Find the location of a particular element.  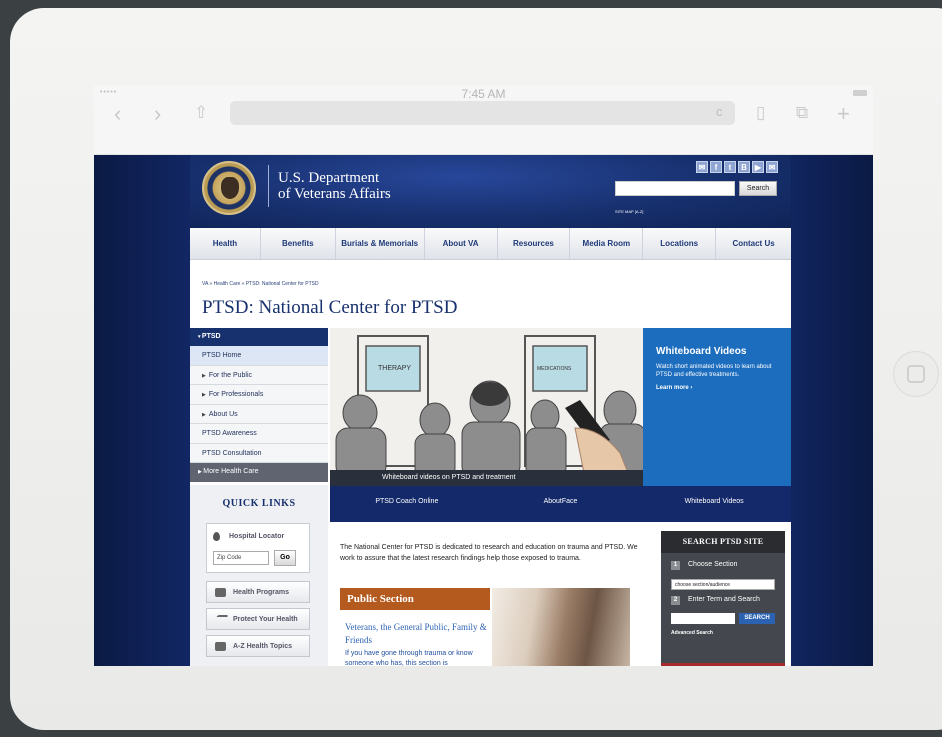

nav-health: Health is located at coordinates (225, 243).